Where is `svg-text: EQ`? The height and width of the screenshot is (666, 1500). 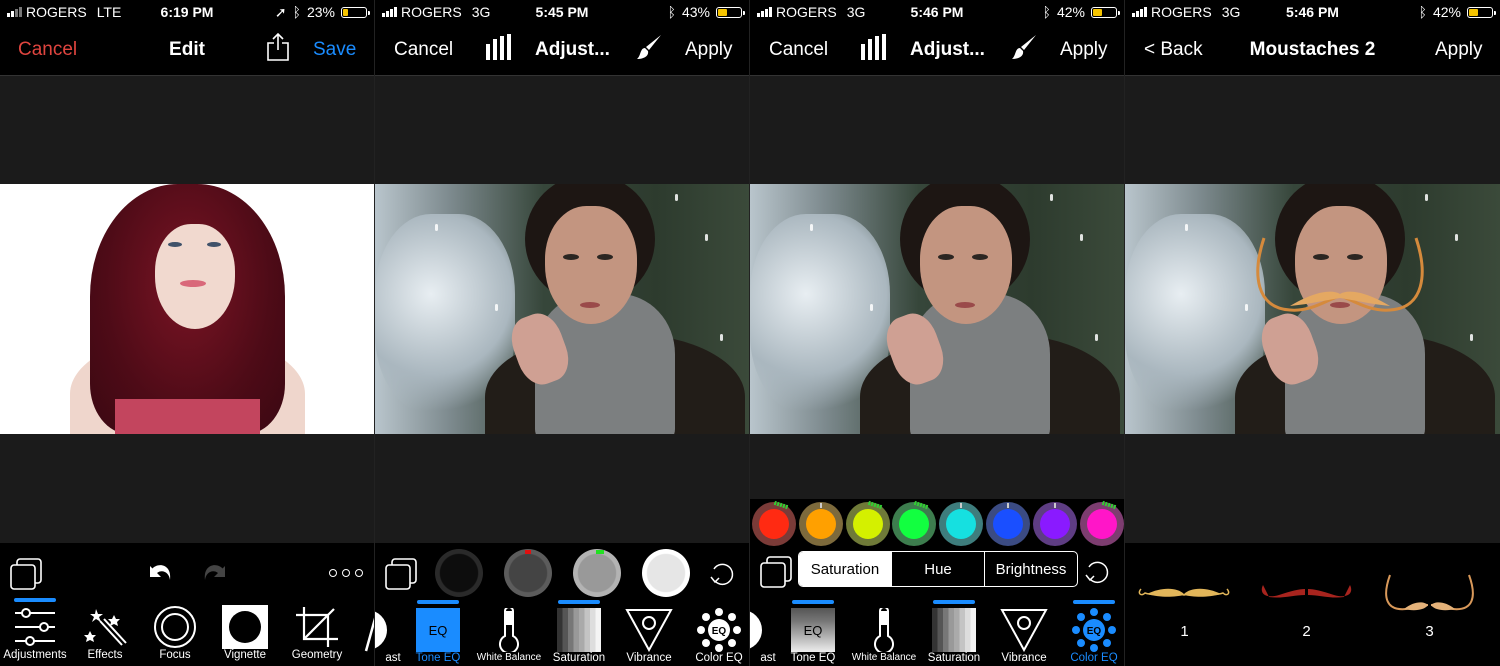
svg-text: EQ is located at coordinates (719, 631).